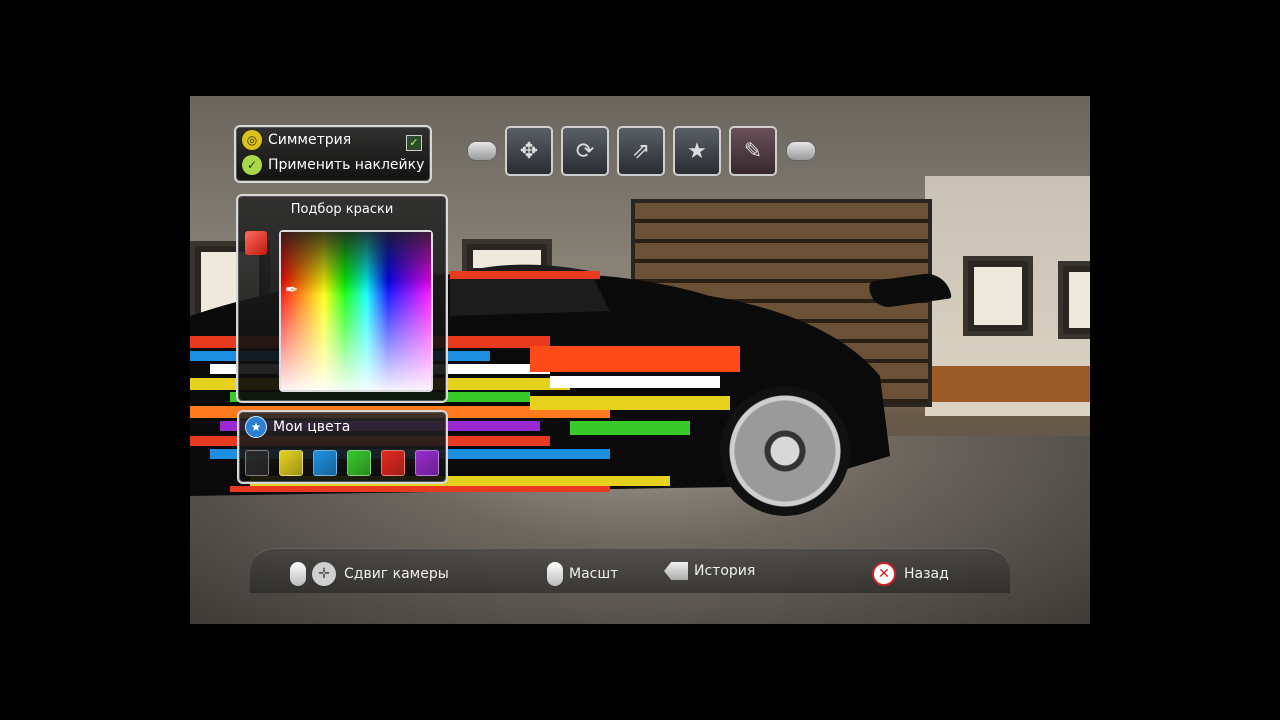 Image resolution: width=1280 pixels, height=720 pixels. I want to click on apply-decal-row: ✓ Применить наклейку, so click(333, 164).